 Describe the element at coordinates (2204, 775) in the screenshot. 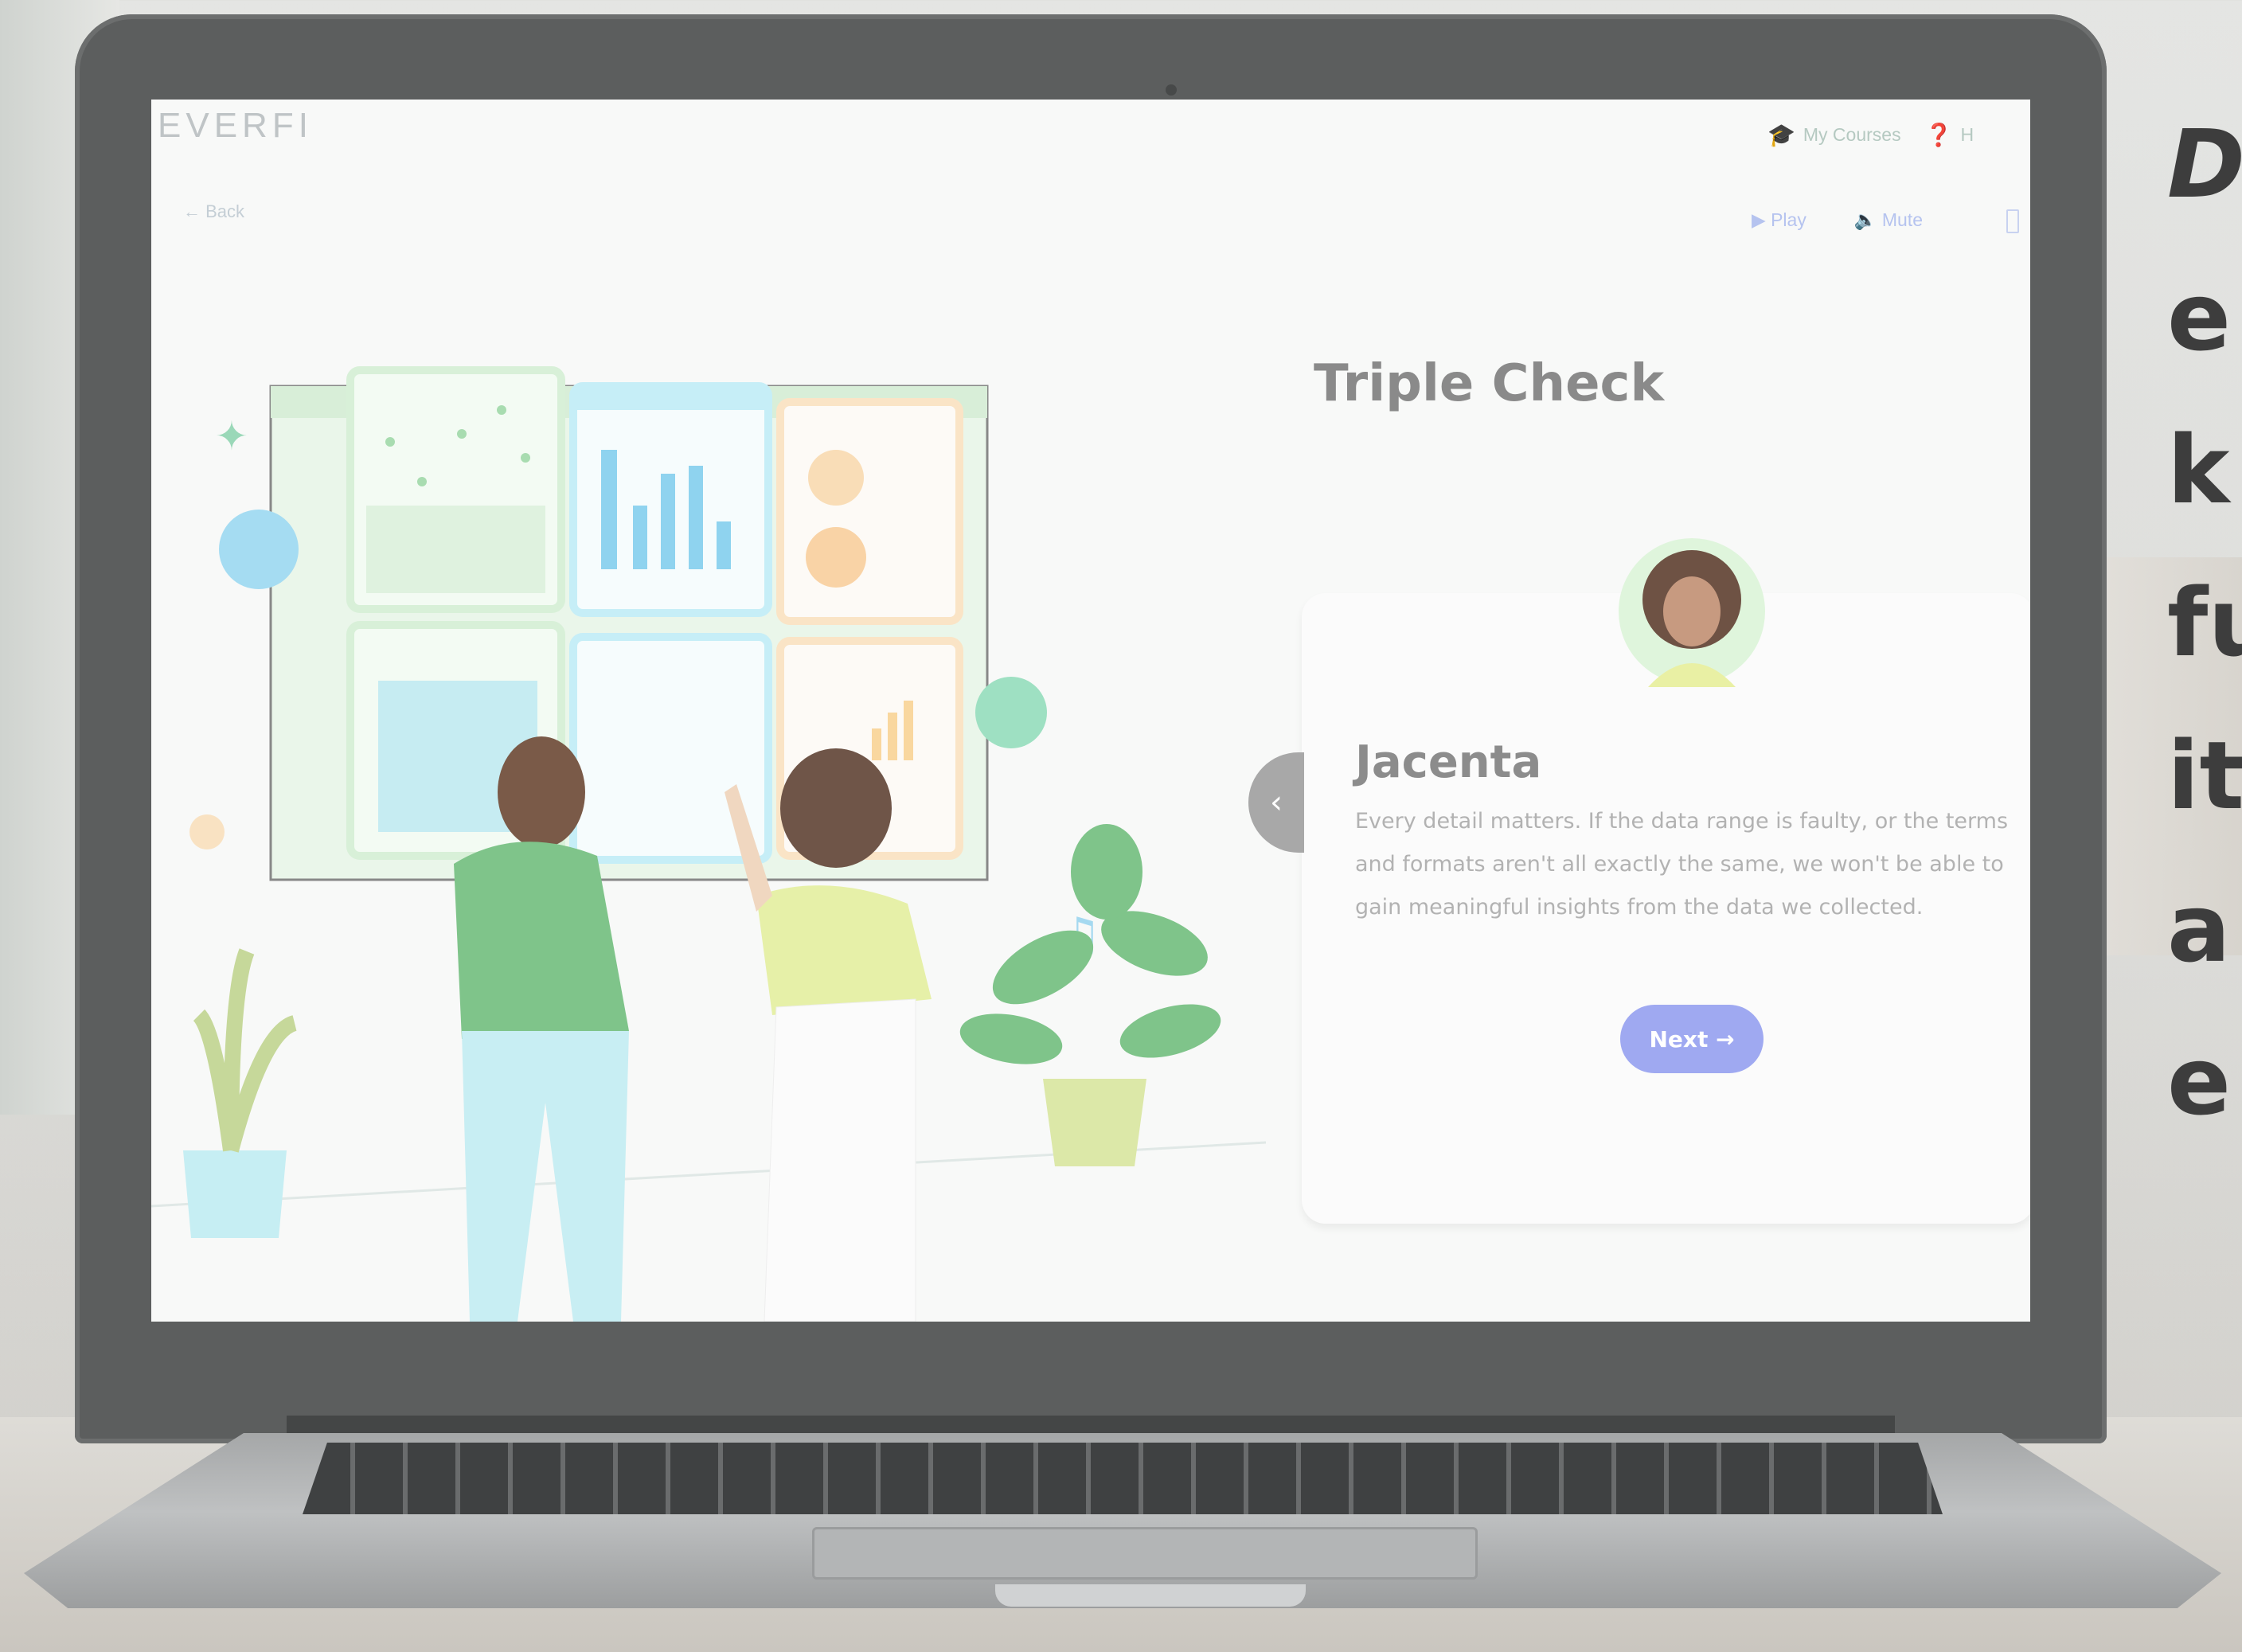

I see `side-caption-line: it` at that location.